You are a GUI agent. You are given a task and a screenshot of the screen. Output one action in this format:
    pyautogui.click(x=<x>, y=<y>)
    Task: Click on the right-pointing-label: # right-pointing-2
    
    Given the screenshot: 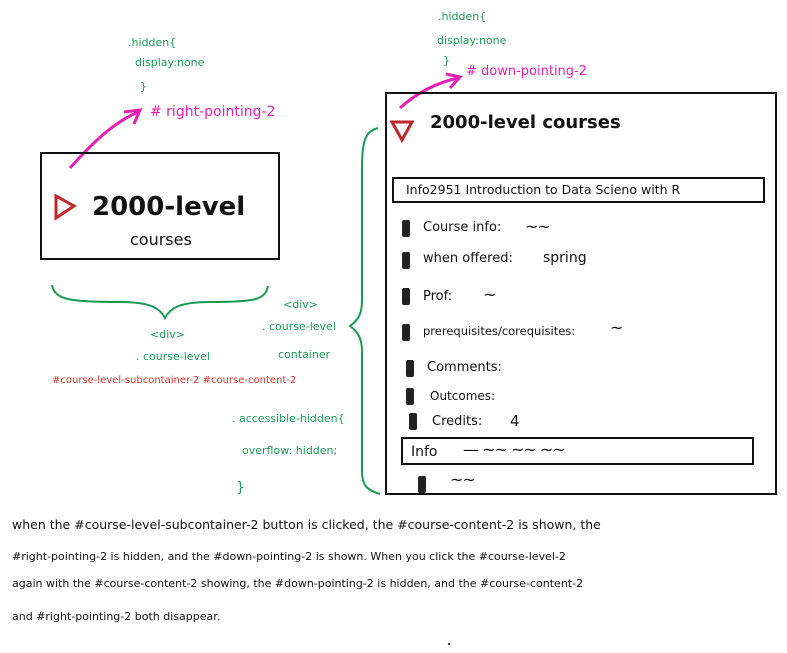 What is the action you would take?
    pyautogui.click(x=213, y=112)
    